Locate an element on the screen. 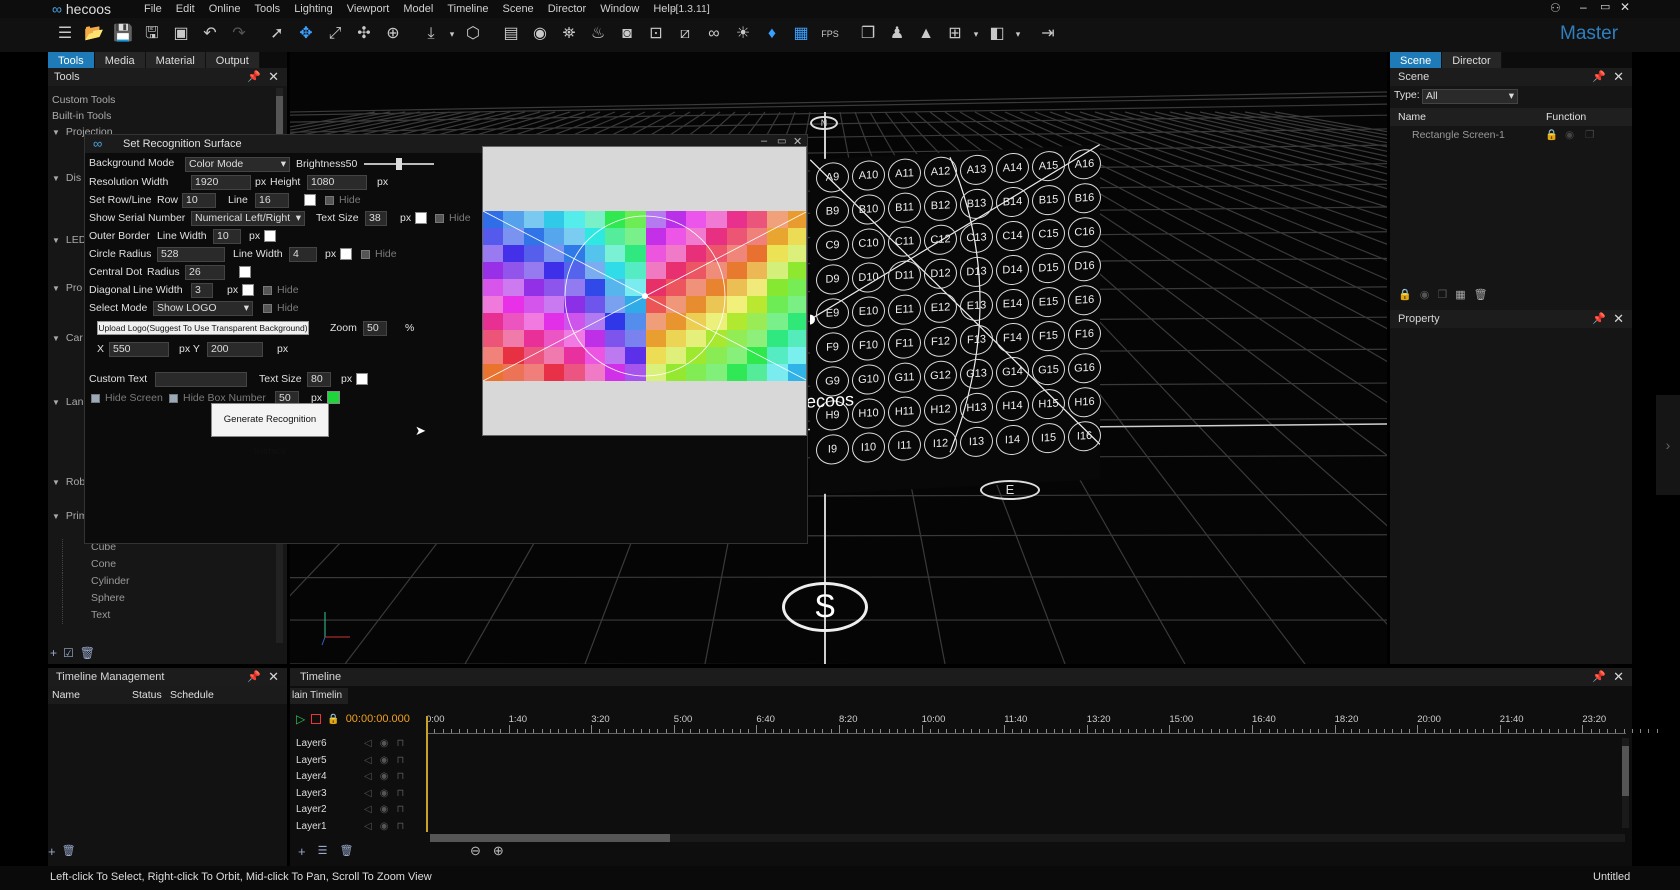 The image size is (1680, 890). group-icon: ▦ is located at coordinates (1460, 294).